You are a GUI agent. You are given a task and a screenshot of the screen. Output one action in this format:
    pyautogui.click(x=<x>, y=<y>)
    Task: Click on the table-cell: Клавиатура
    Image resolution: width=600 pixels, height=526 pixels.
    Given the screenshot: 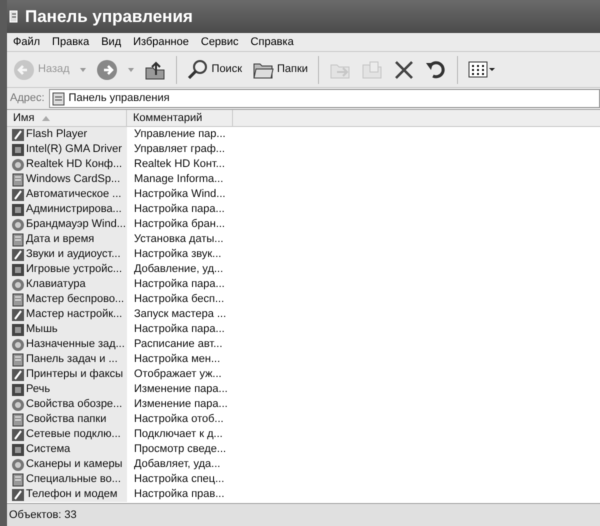 What is the action you would take?
    pyautogui.click(x=67, y=284)
    